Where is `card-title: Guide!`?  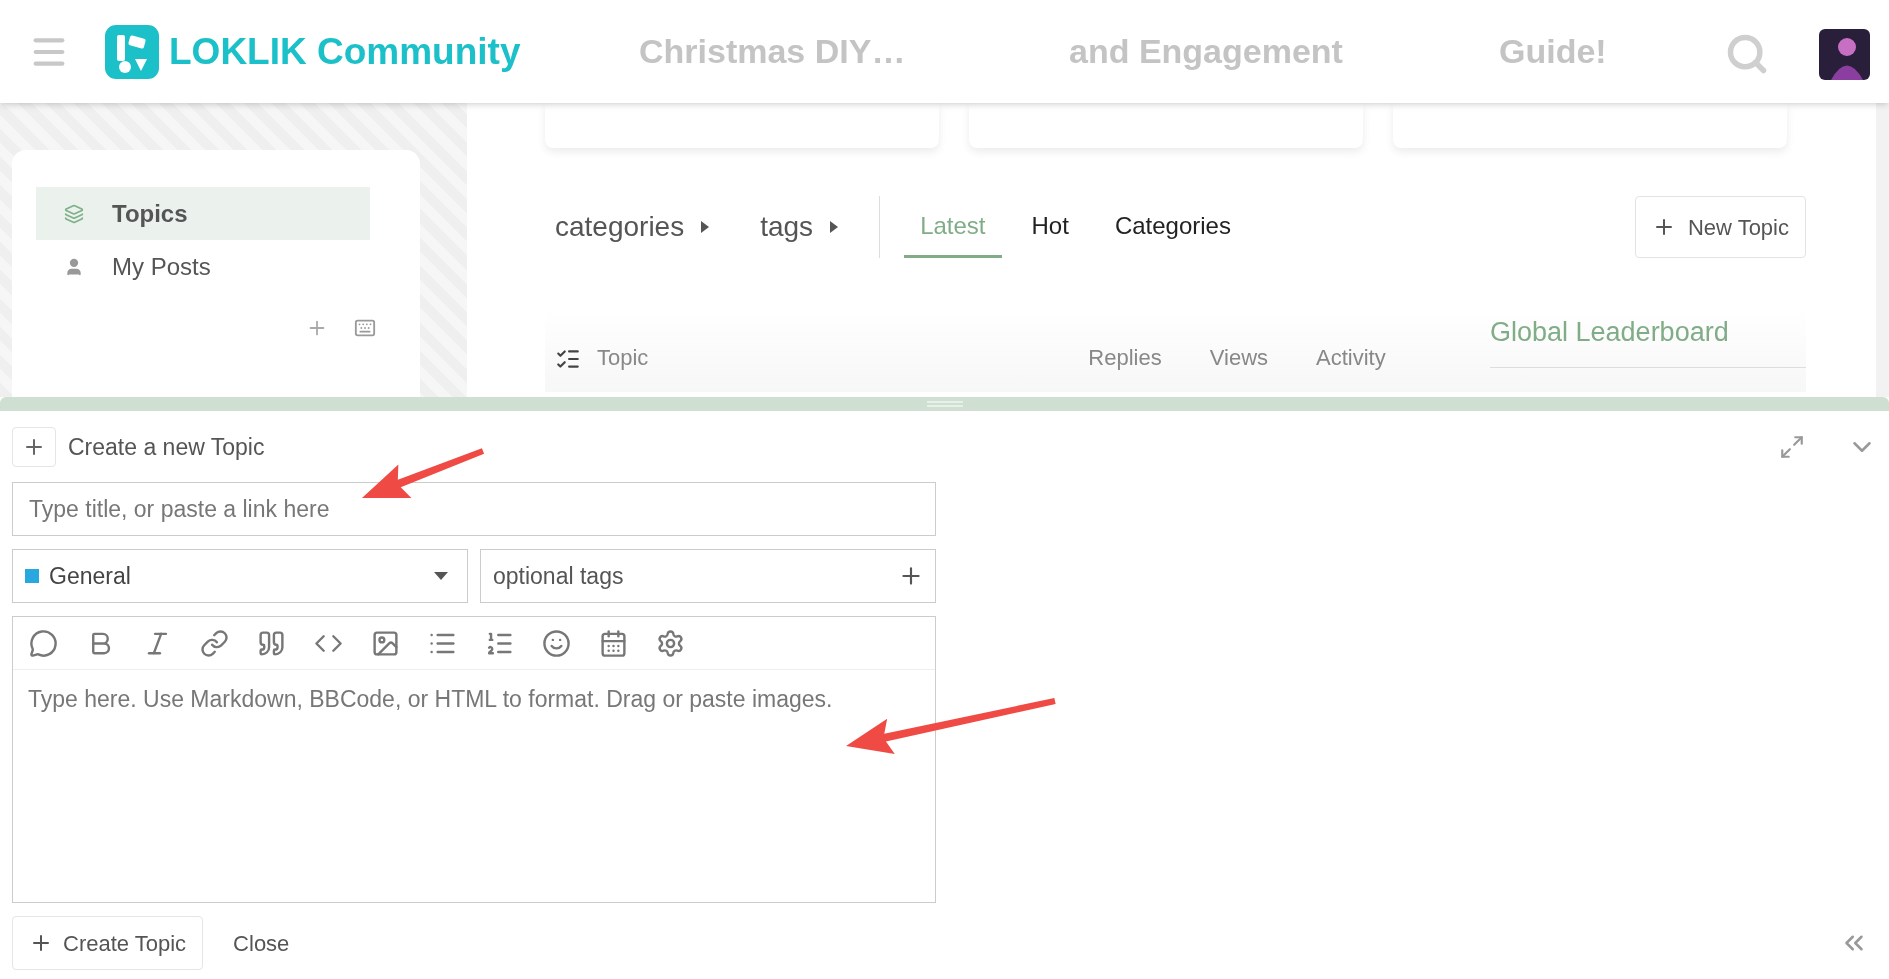 card-title: Guide! is located at coordinates (1553, 51).